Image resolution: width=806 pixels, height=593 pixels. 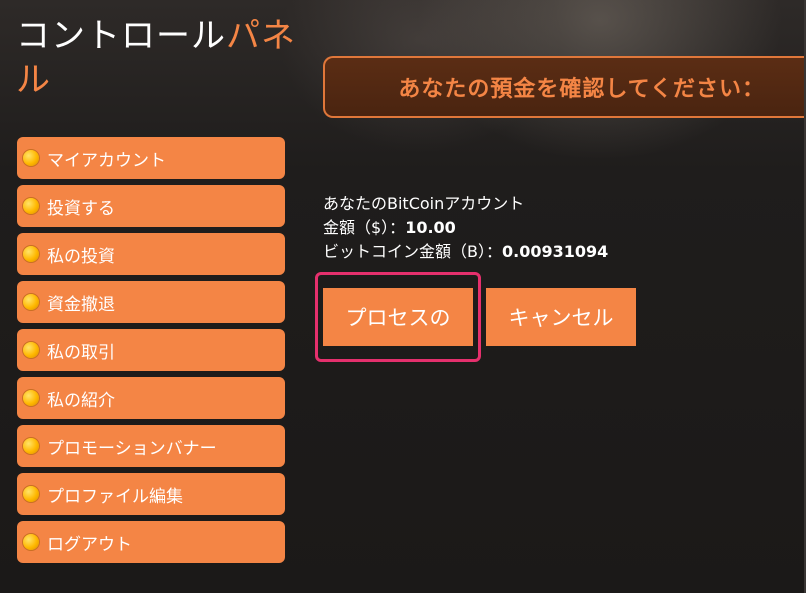 What do you see at coordinates (151, 302) in the screenshot?
I see `sidebar-item-withdraw: 資金撤退` at bounding box center [151, 302].